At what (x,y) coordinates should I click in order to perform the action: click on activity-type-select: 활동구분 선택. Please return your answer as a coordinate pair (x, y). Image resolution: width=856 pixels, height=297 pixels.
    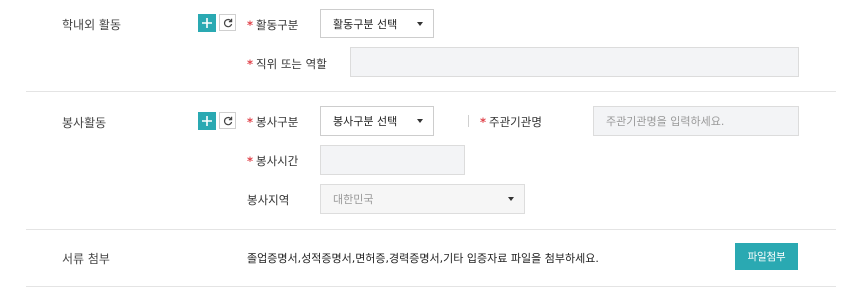
    Looking at the image, I should click on (377, 23).